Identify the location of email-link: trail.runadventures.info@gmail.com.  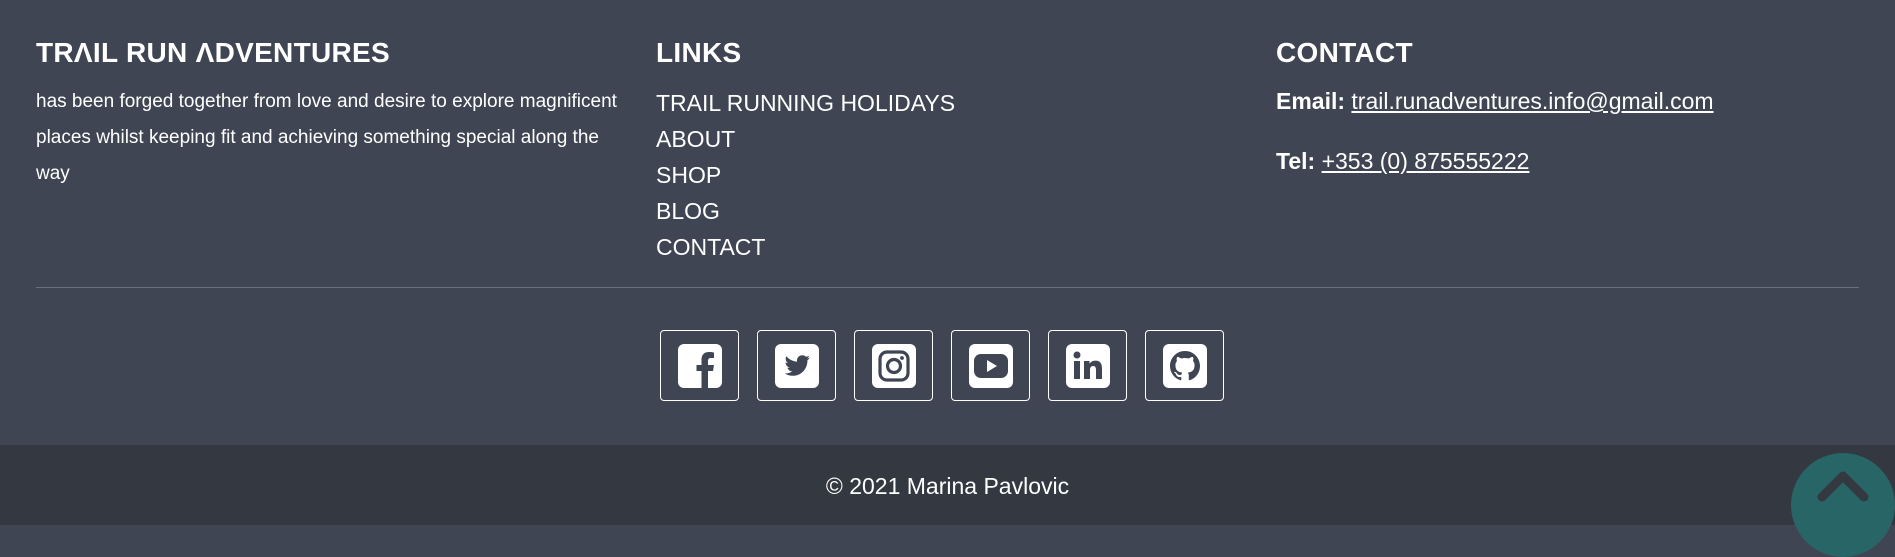
(1532, 101).